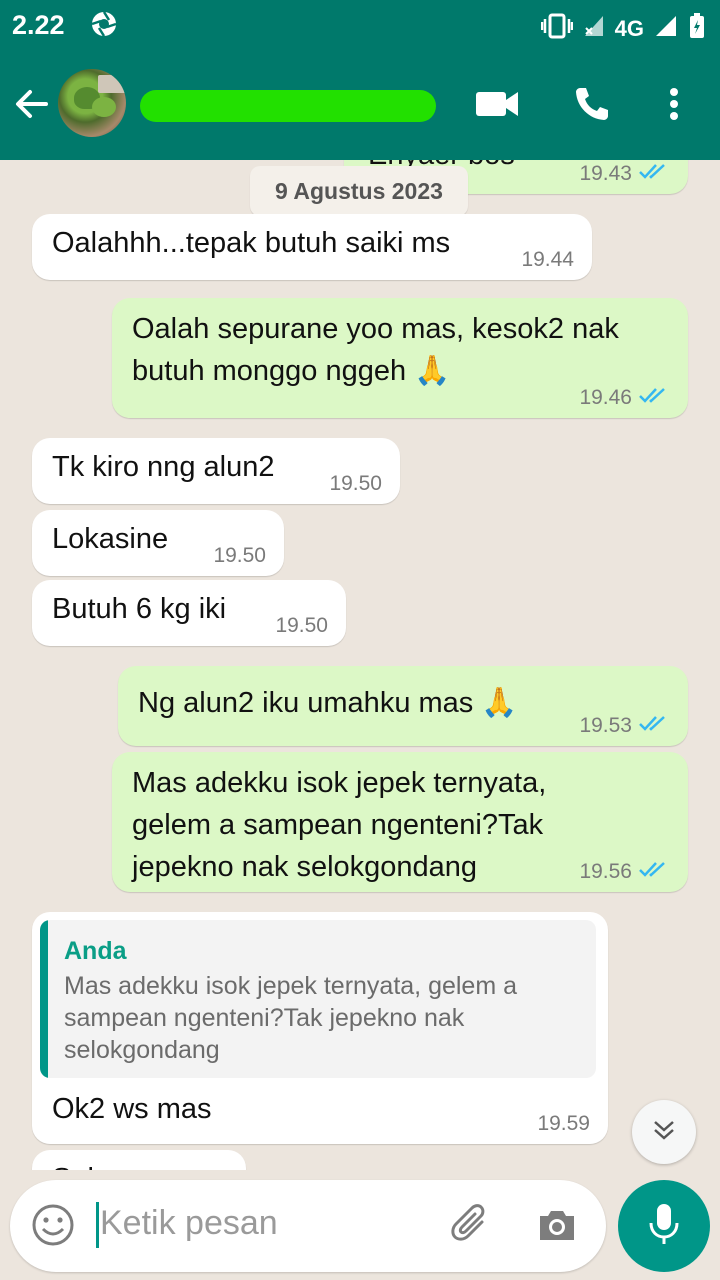 This screenshot has height=1280, width=720. What do you see at coordinates (605, 725) in the screenshot?
I see `message-time: 19.53` at bounding box center [605, 725].